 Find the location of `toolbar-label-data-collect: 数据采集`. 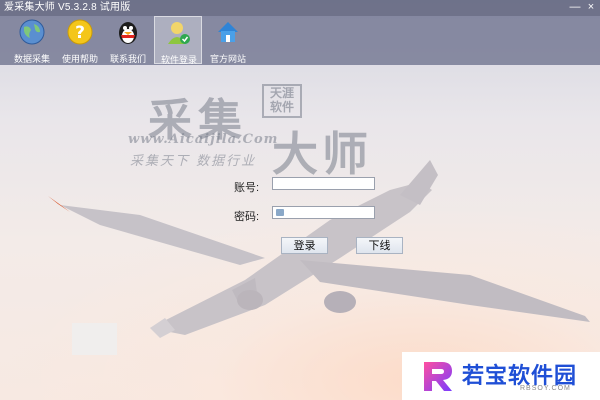

toolbar-label-data-collect: 数据采集 is located at coordinates (31, 59).